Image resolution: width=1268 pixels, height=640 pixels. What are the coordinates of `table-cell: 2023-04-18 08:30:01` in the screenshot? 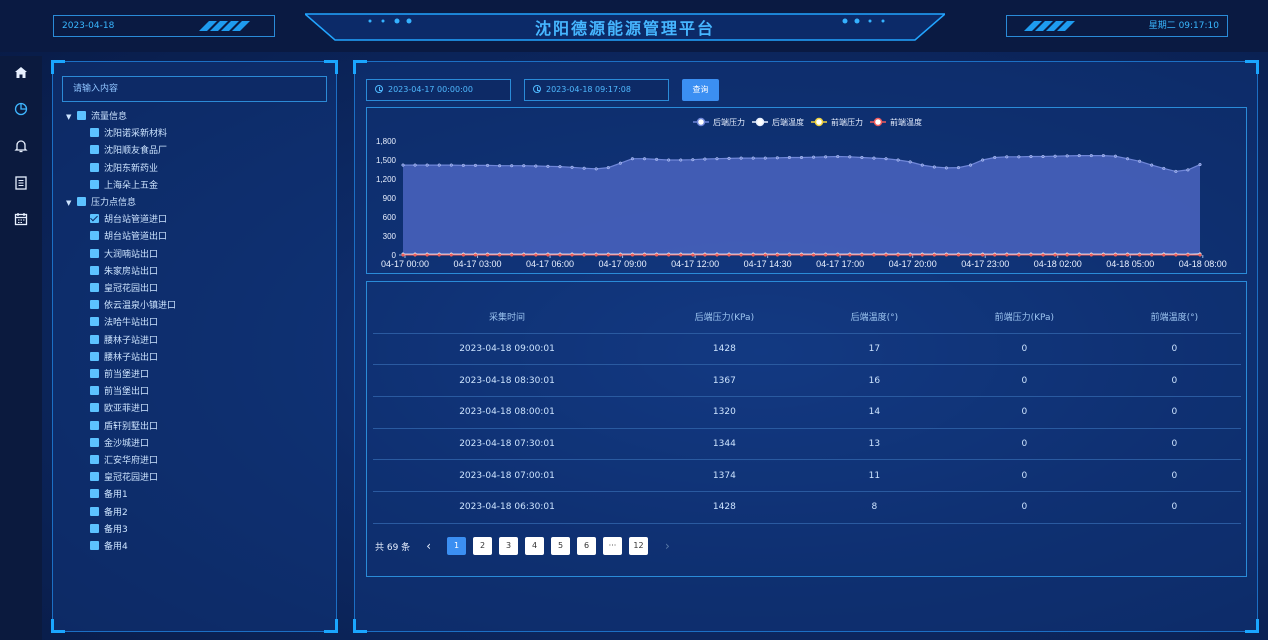 It's located at (507, 380).